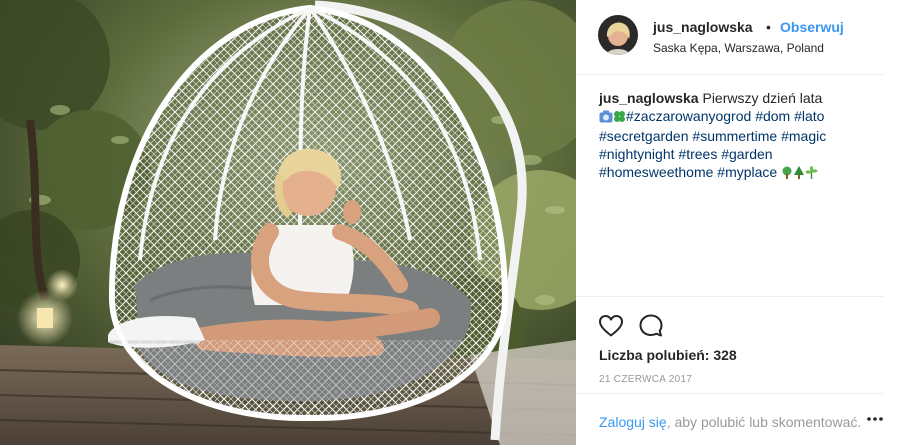 The height and width of the screenshot is (445, 897). What do you see at coordinates (809, 116) in the screenshot?
I see `hashtag-link: #lato` at bounding box center [809, 116].